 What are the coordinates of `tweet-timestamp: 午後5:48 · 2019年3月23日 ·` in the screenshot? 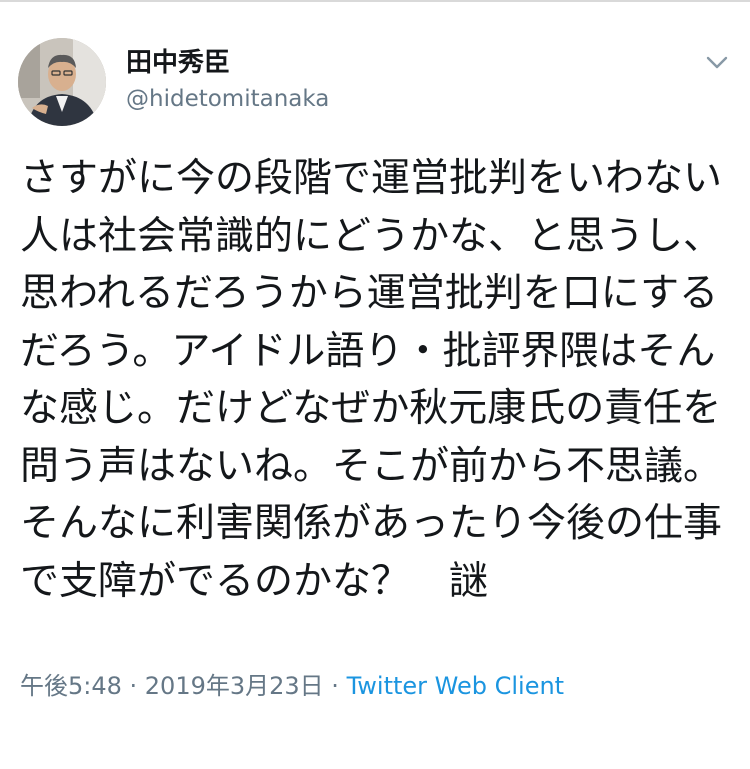 It's located at (179, 686).